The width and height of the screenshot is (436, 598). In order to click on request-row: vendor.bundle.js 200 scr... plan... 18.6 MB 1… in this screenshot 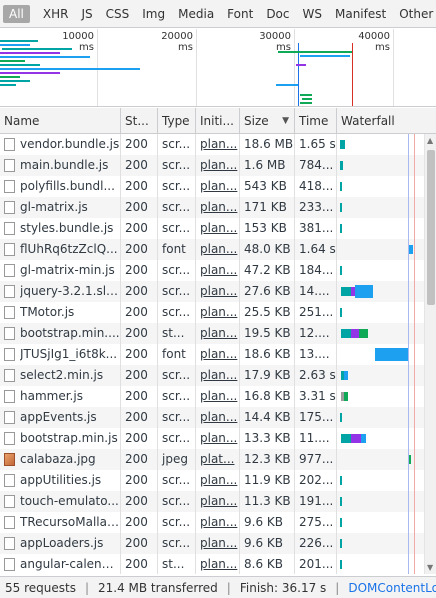, I will do `click(218, 144)`.